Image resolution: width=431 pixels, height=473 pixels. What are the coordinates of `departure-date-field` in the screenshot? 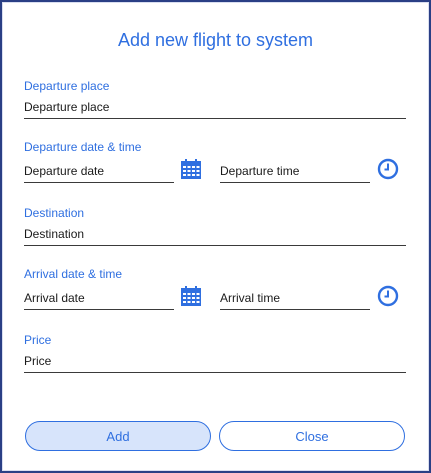 It's located at (99, 172).